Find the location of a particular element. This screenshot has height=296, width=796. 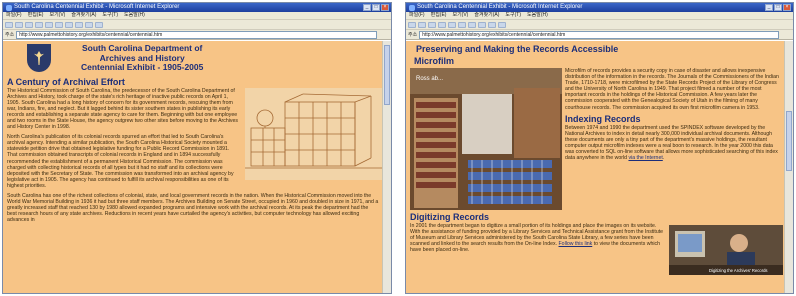

left-scrollbar is located at coordinates (386, 167).